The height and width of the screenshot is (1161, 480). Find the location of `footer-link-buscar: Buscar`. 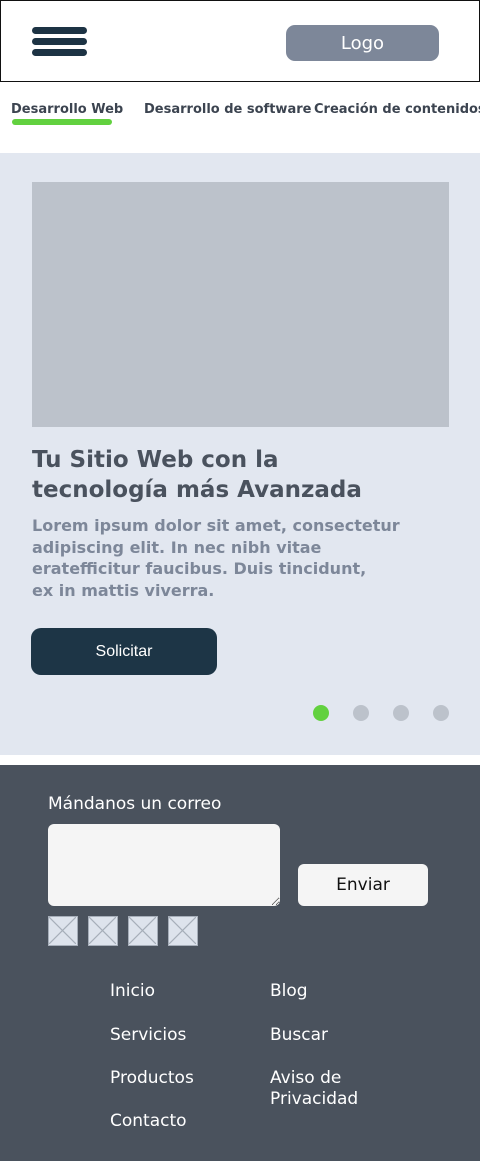

footer-link-buscar: Buscar is located at coordinates (299, 1035).